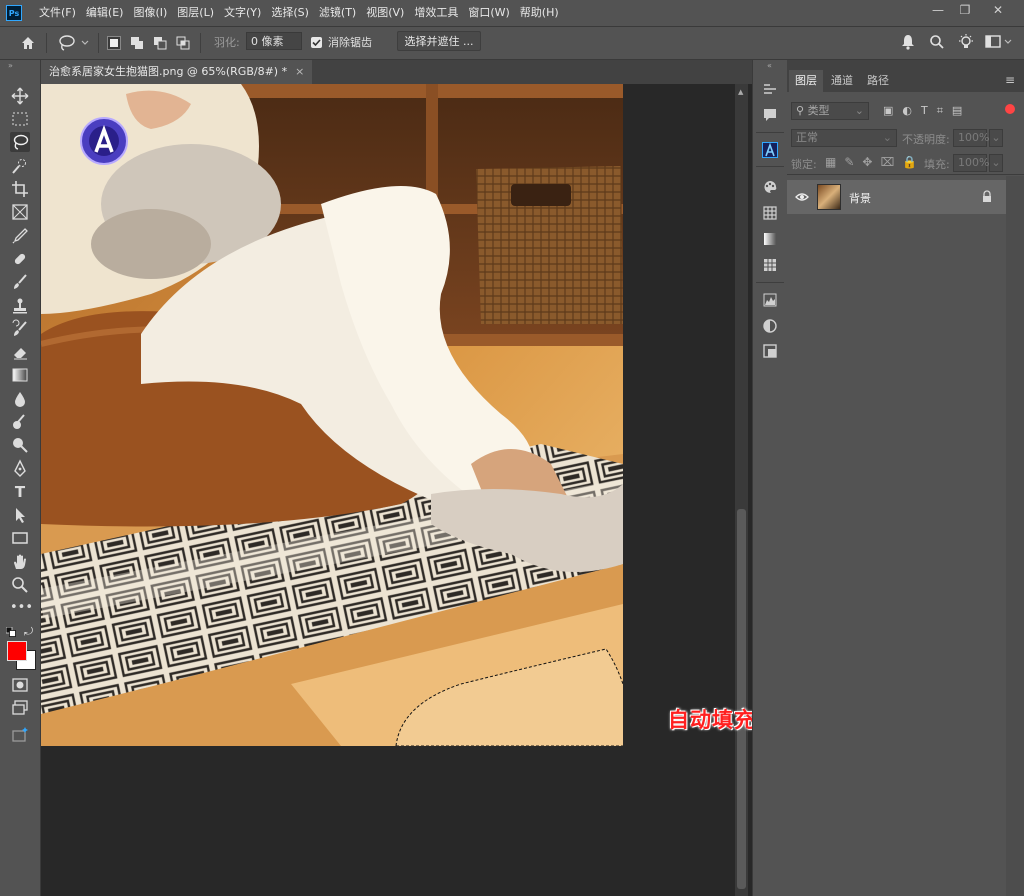  I want to click on swatches-icon, so click(770, 213).